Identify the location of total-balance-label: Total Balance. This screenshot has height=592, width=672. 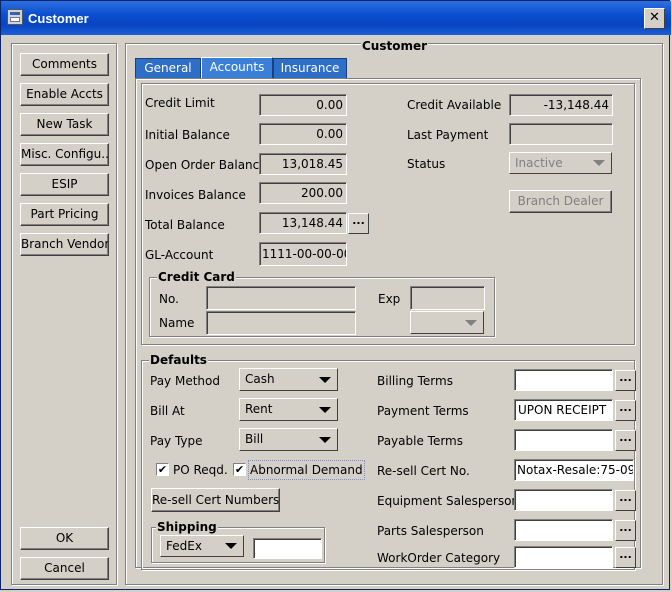
(185, 225).